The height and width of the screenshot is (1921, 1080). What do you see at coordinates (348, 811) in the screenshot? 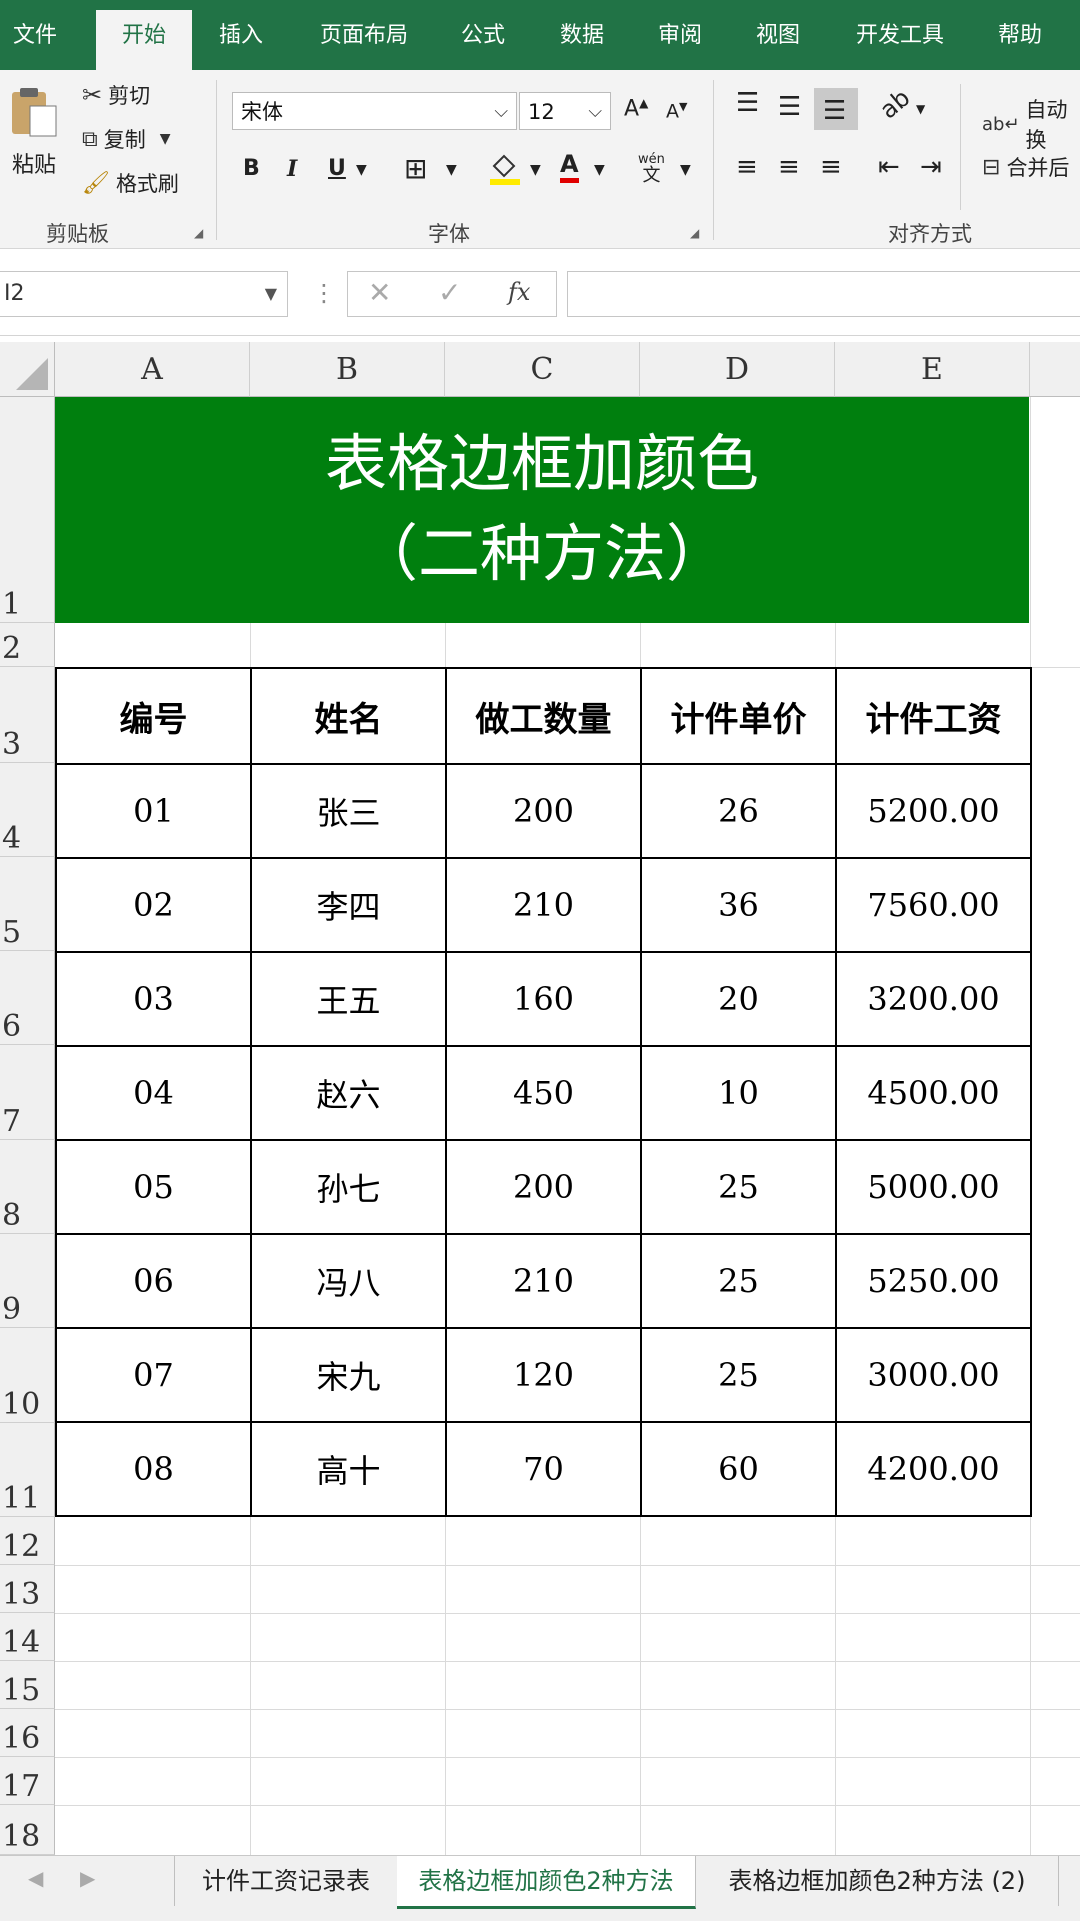
I see `cell: 张三` at bounding box center [348, 811].